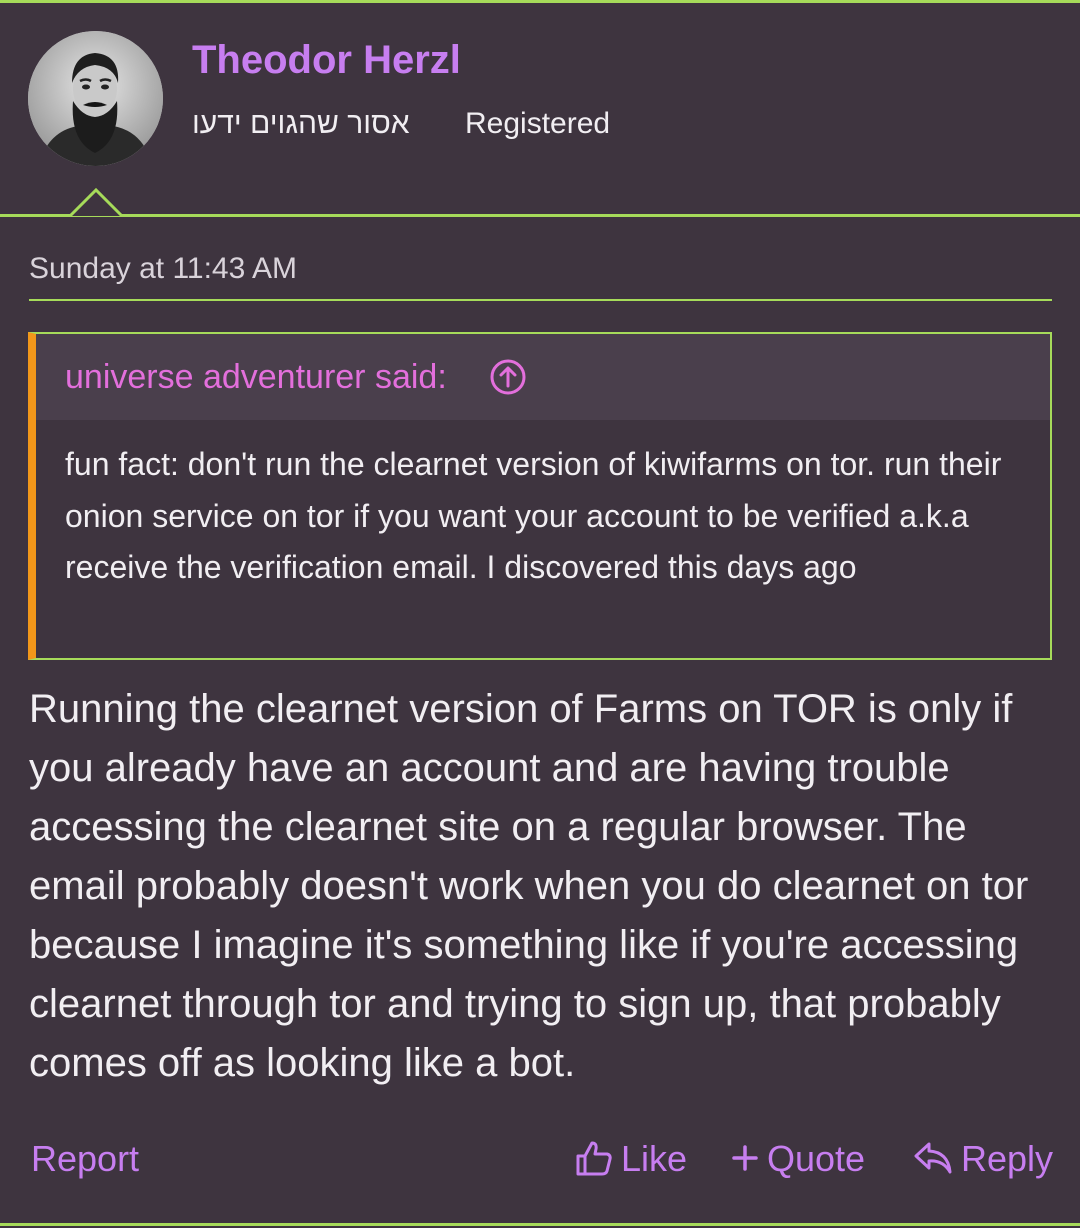 The image size is (1080, 1228). Describe the element at coordinates (654, 1158) in the screenshot. I see `like-label: Like` at that location.